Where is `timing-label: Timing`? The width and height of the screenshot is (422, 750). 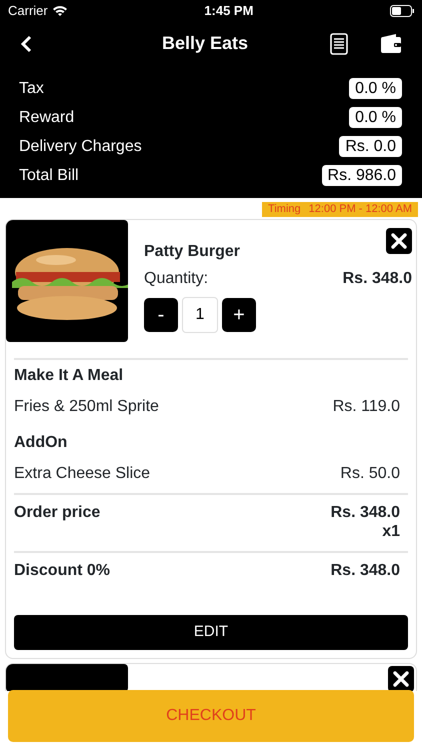 timing-label: Timing is located at coordinates (284, 209).